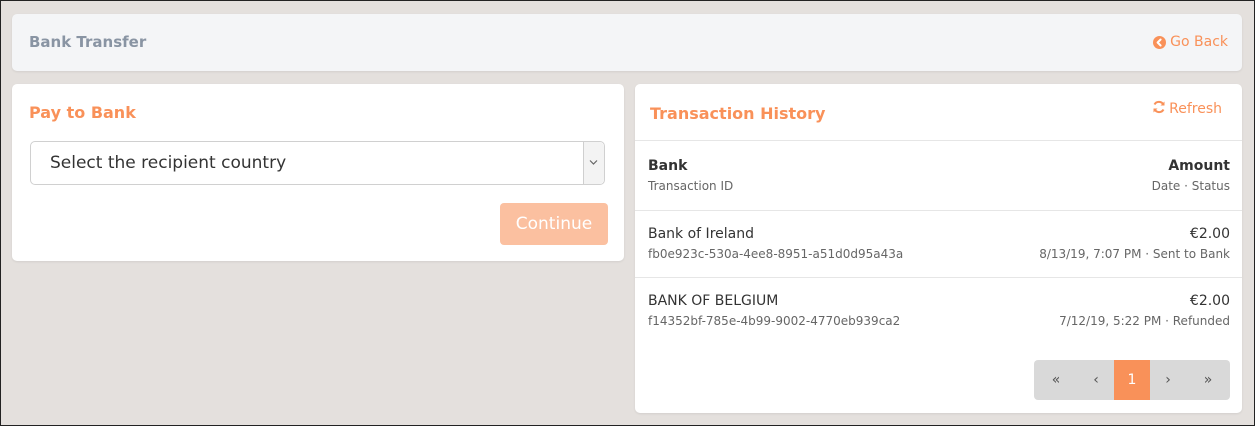 The image size is (1255, 426). What do you see at coordinates (1134, 254) in the screenshot?
I see `row-date-status: 8/13/19, 7:07 PM · Sent to Bank` at bounding box center [1134, 254].